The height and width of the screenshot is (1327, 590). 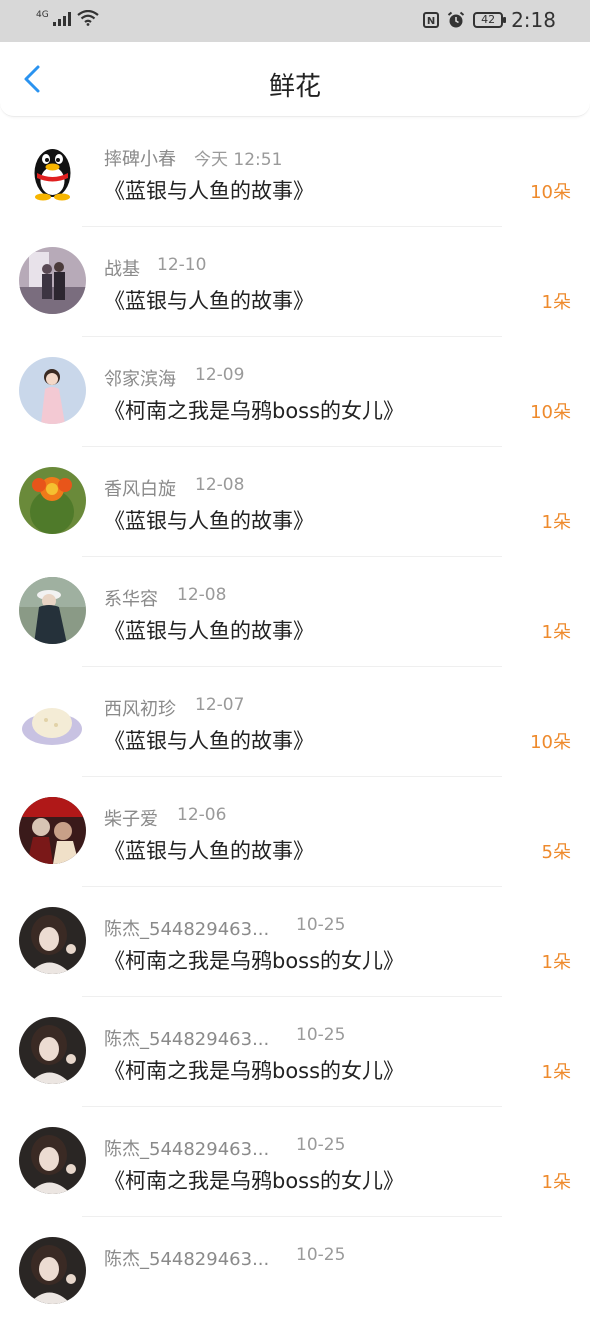 What do you see at coordinates (431, 20) in the screenshot?
I see `nfc-icon: N` at bounding box center [431, 20].